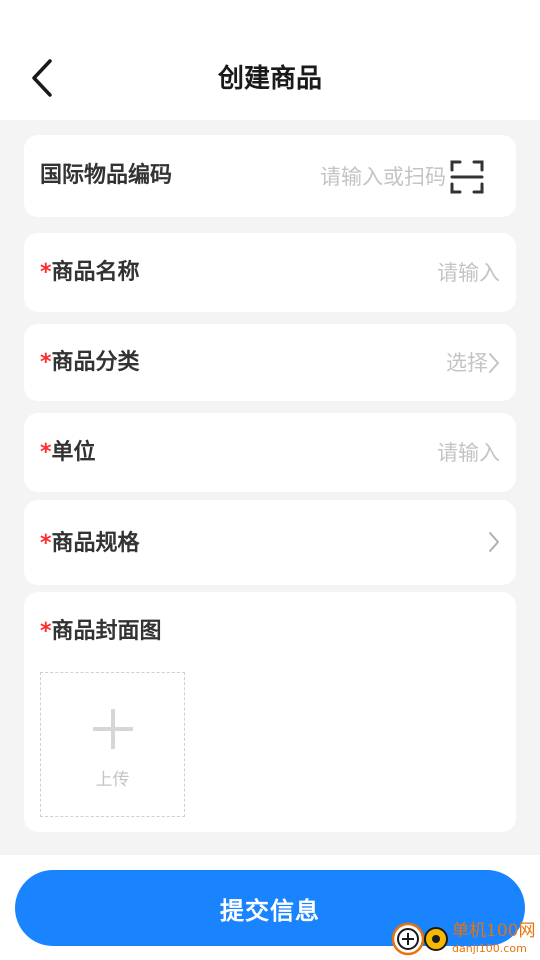  What do you see at coordinates (270, 362) in the screenshot?
I see `category-row: *商品分类 选择` at bounding box center [270, 362].